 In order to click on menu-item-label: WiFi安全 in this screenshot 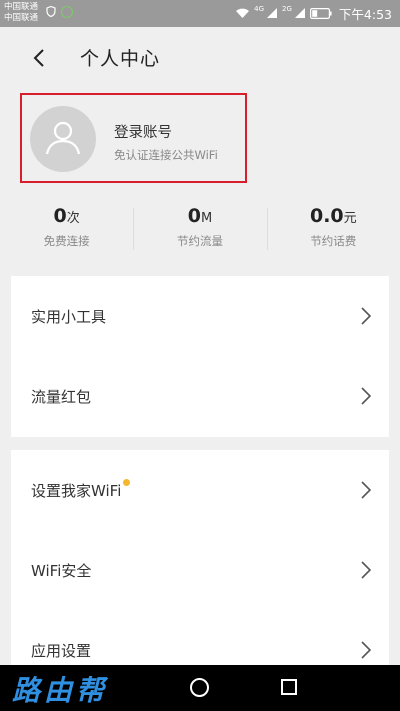, I will do `click(61, 571)`.